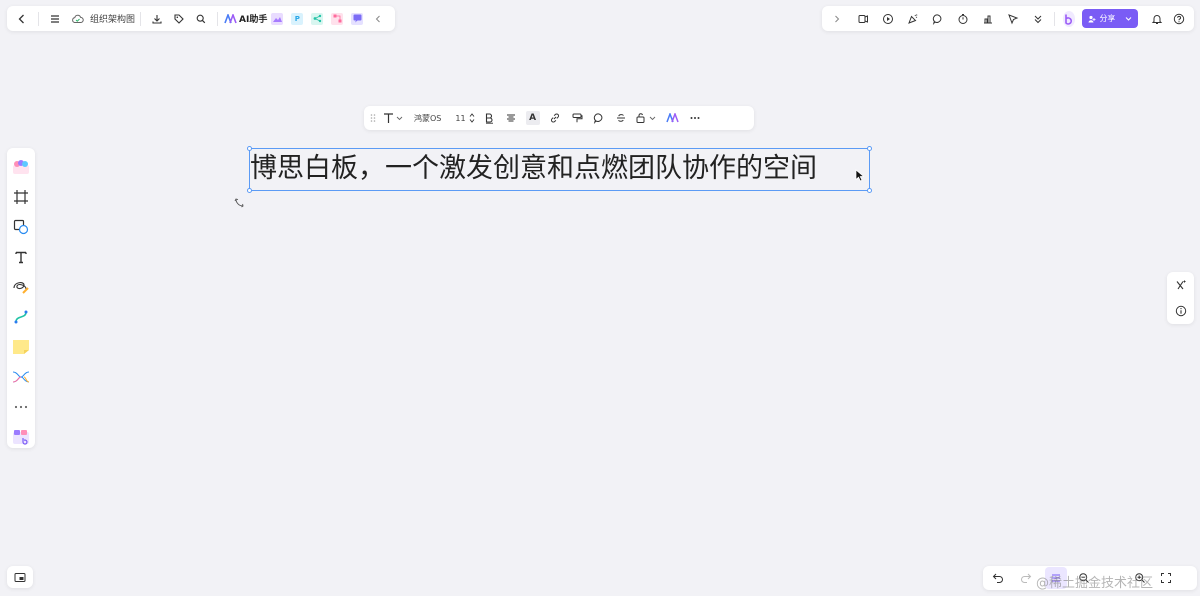 The image size is (1200, 596). I want to click on celebrate-icon, so click(913, 19).